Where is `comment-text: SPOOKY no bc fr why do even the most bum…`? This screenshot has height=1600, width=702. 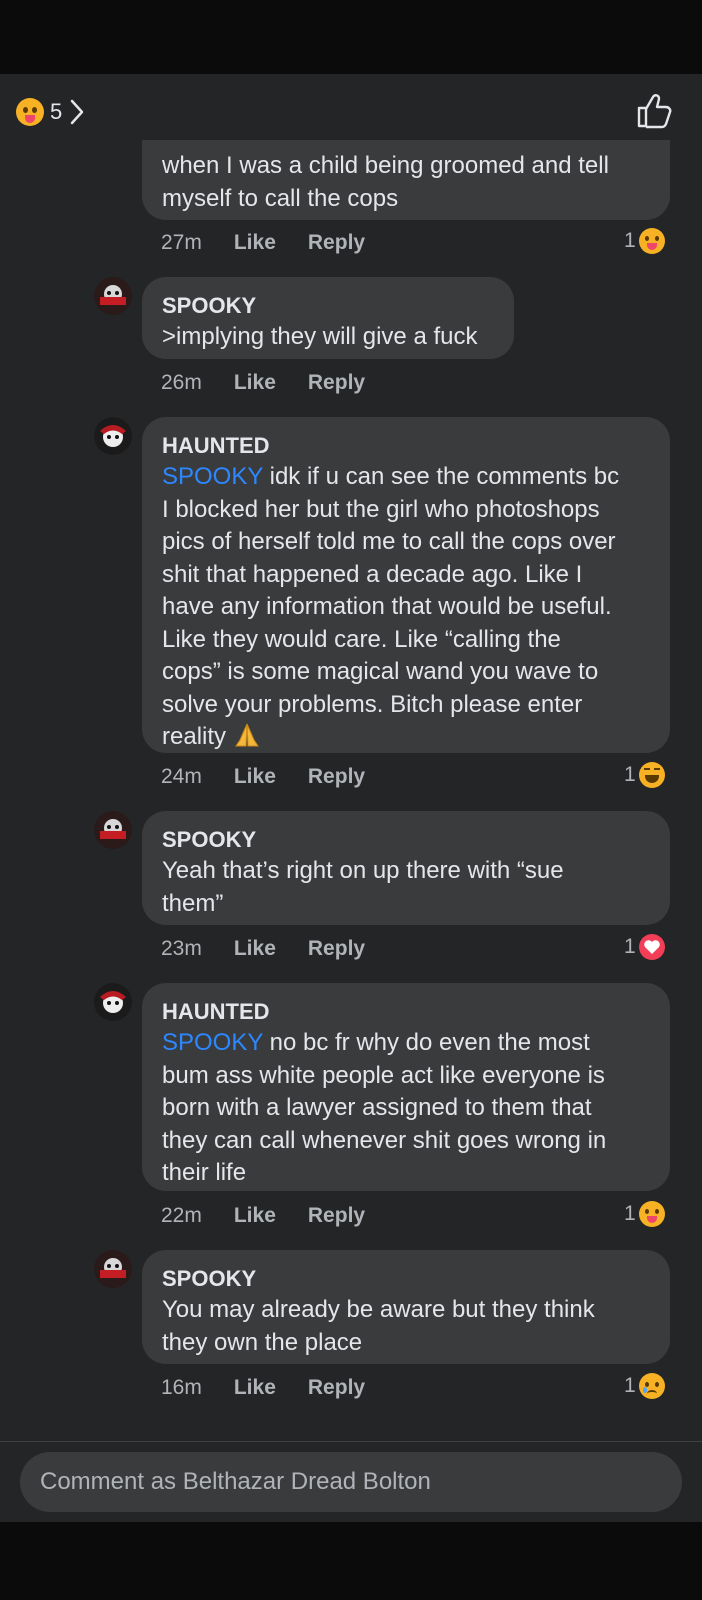 comment-text: SPOOKY no bc fr why do even the most bum… is located at coordinates (384, 1107).